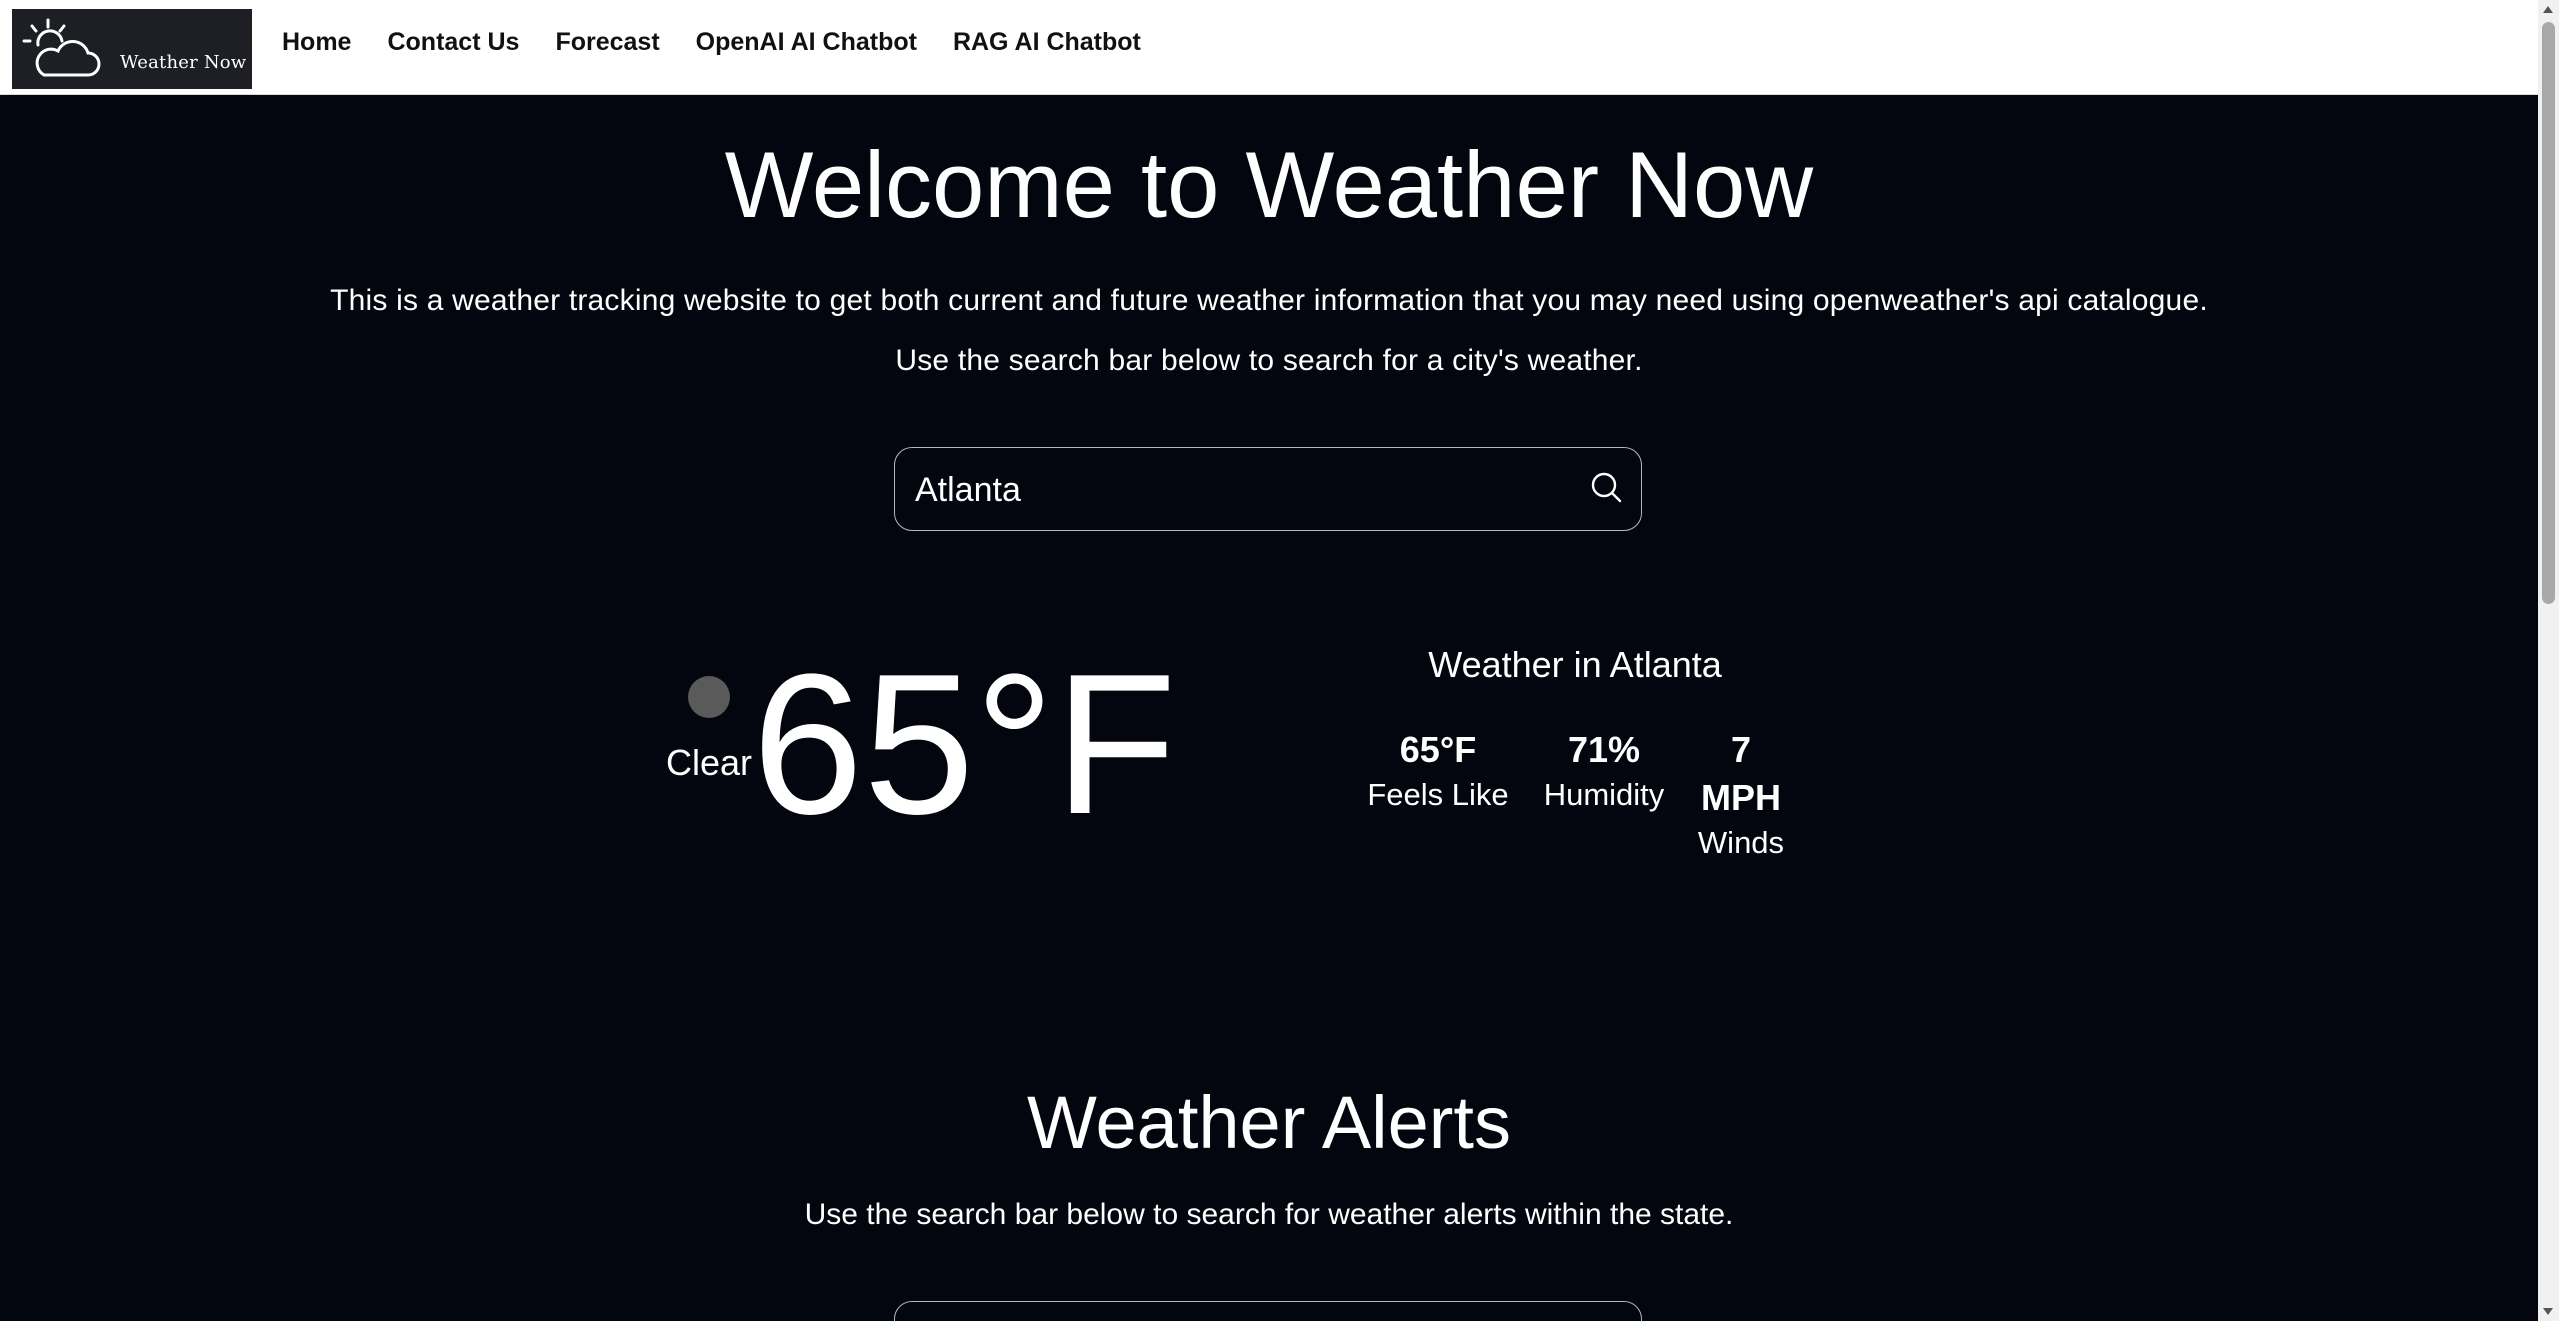 The height and width of the screenshot is (1321, 2559). Describe the element at coordinates (1741, 797) in the screenshot. I see `wind-unit: MPH` at that location.